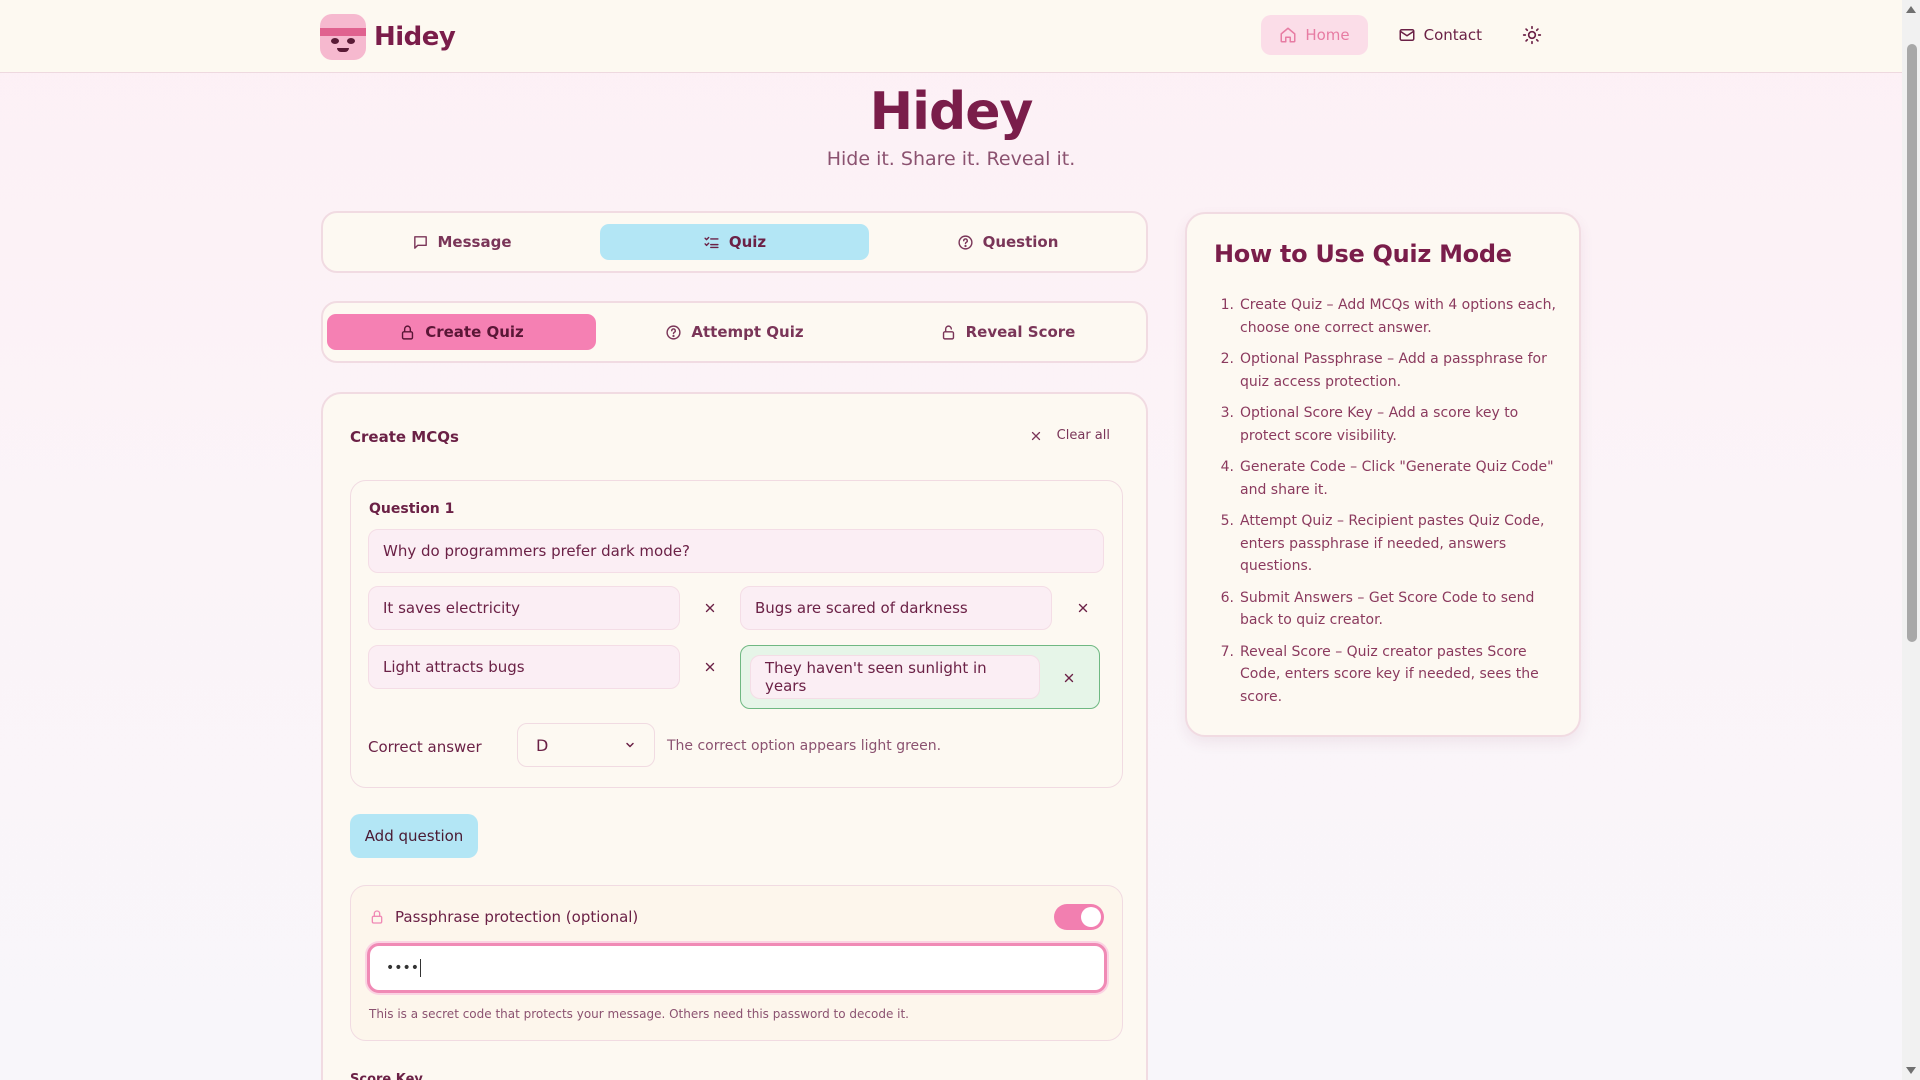 Image resolution: width=1920 pixels, height=1080 pixels. What do you see at coordinates (804, 746) in the screenshot?
I see `correct-answer-hint: The correct option appears light green.` at bounding box center [804, 746].